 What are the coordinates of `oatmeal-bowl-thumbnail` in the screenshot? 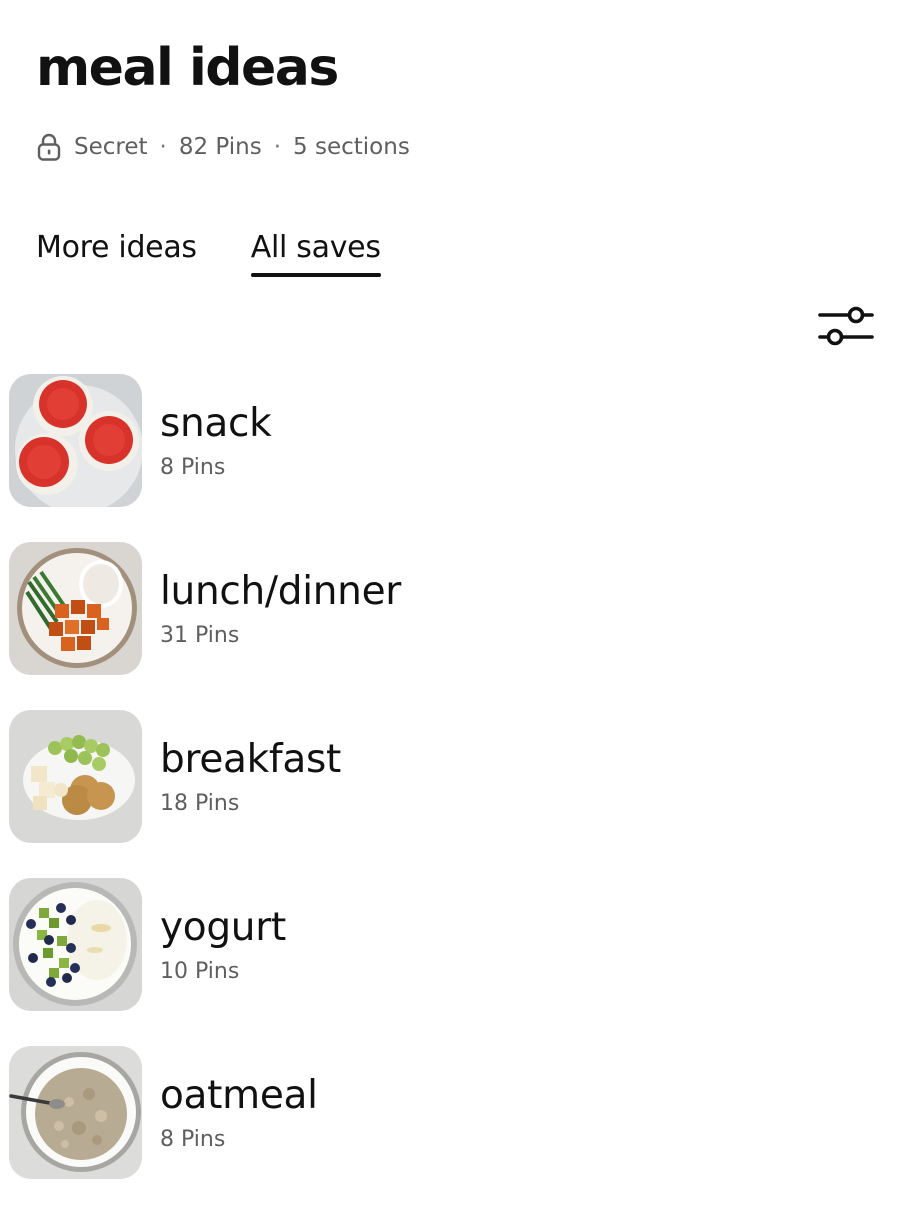 It's located at (75, 1112).